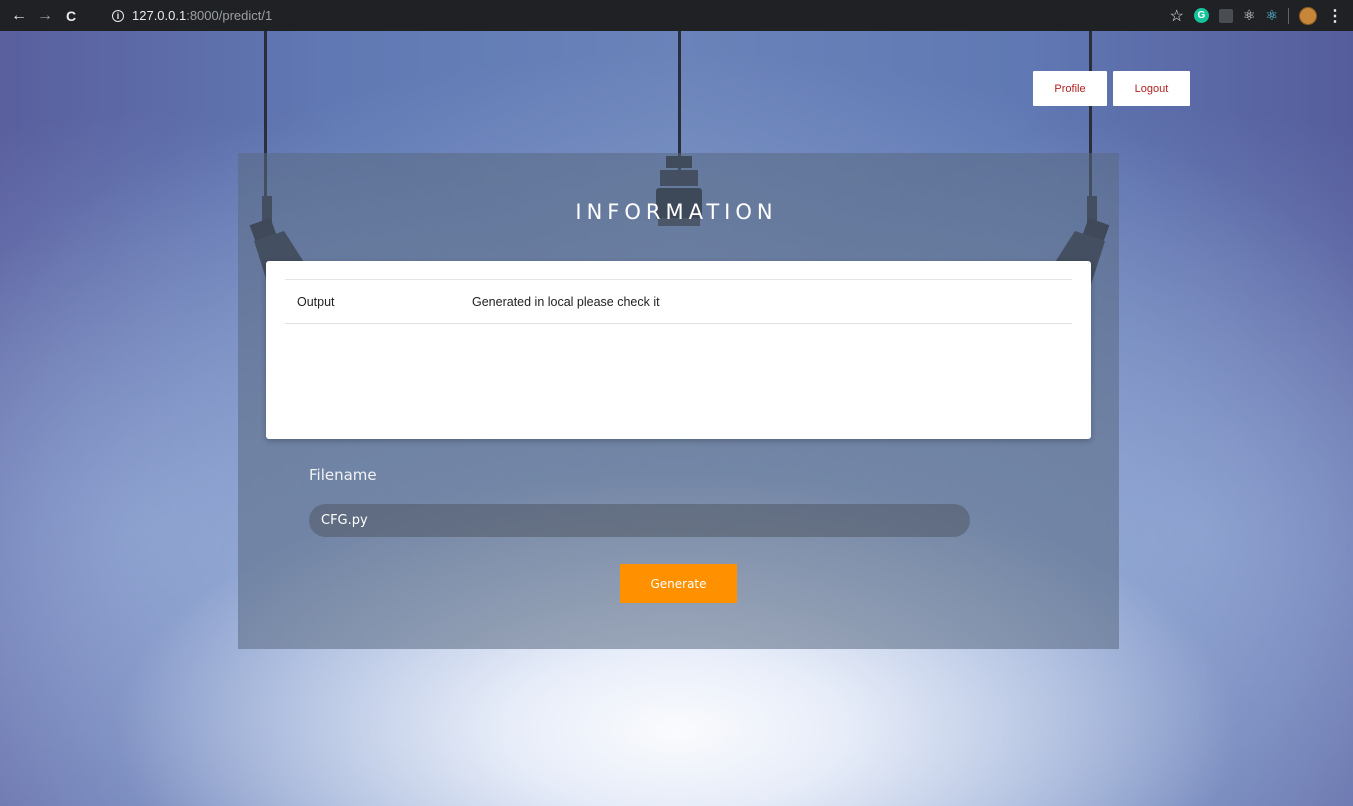  Describe the element at coordinates (624, 15) in the screenshot. I see `address-bar: i 127.0.0.1:8000/predict/1` at that location.